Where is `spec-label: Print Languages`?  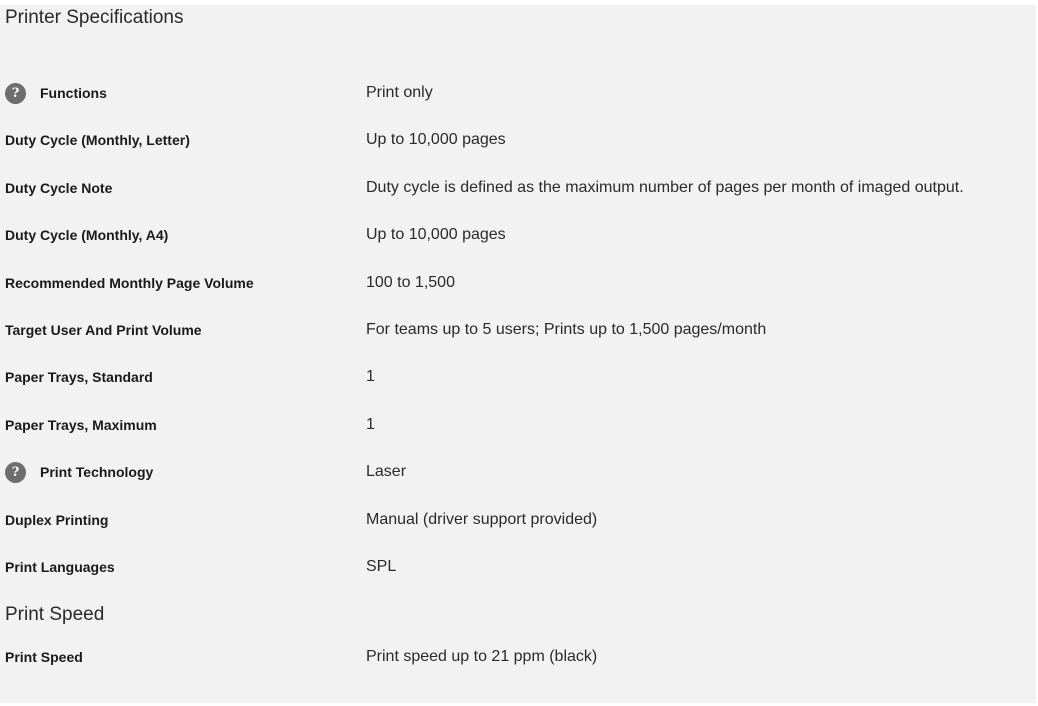 spec-label: Print Languages is located at coordinates (60, 567).